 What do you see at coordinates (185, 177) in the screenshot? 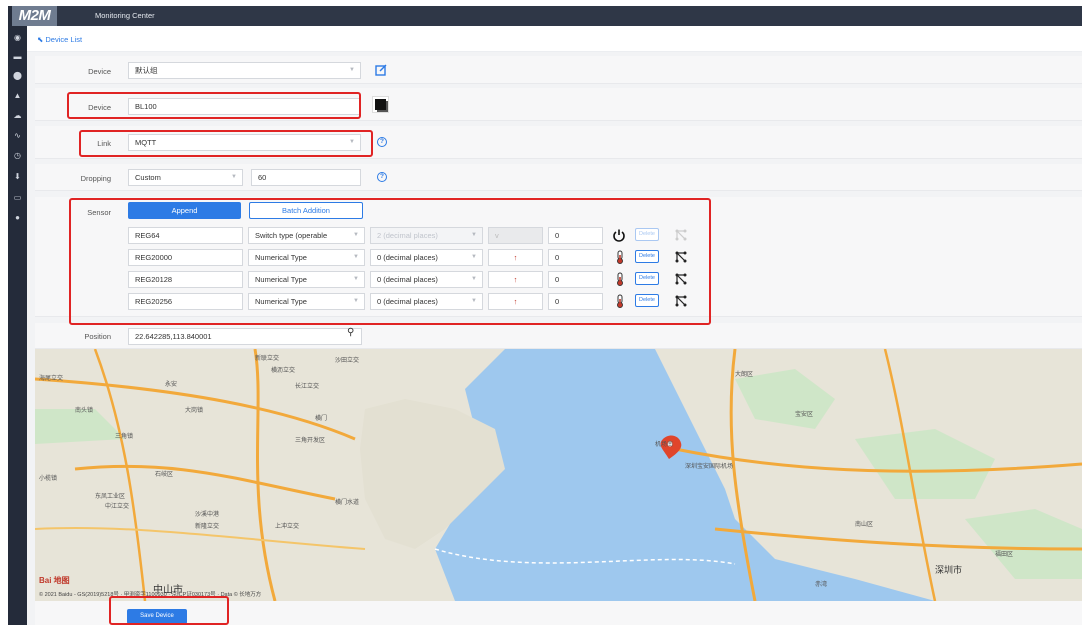
I see `dropping-mode-select: Custom ▼` at bounding box center [185, 177].